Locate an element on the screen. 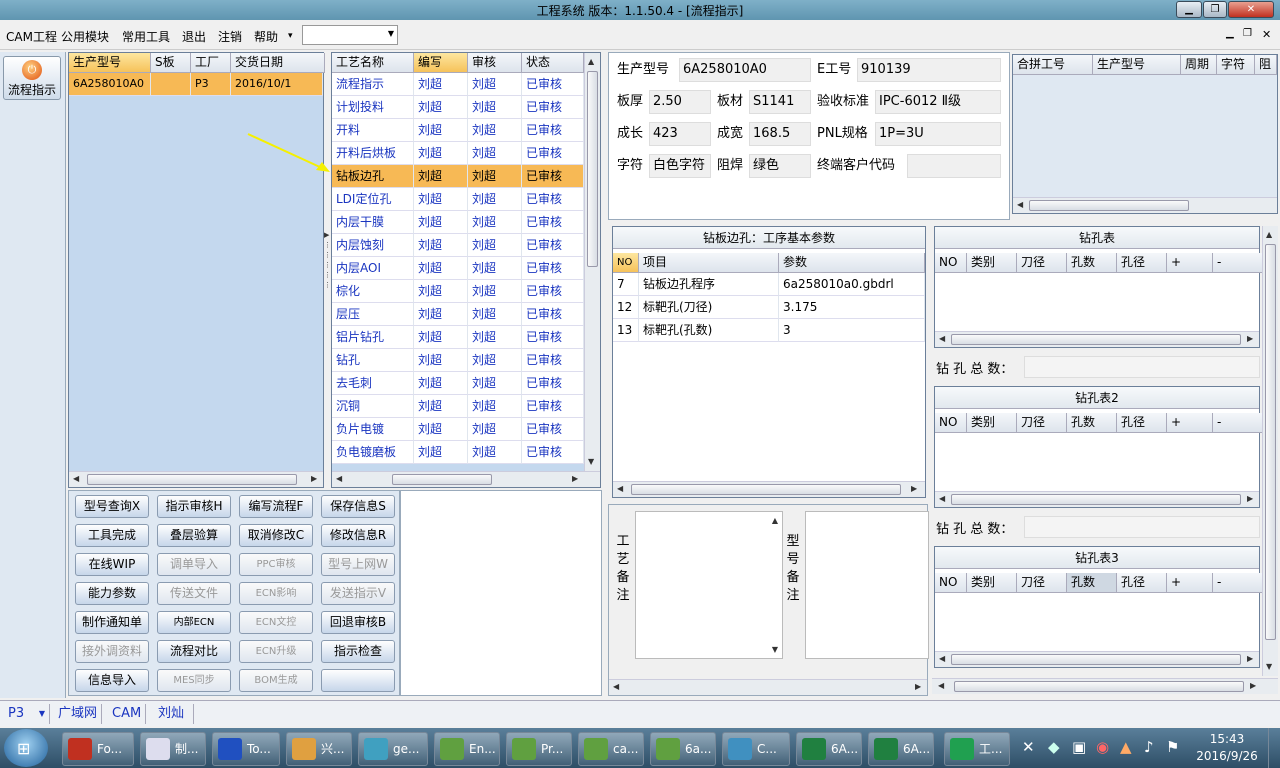 This screenshot has width=1280, height=768. action-button-3-1: 传送文件 is located at coordinates (194, 593).